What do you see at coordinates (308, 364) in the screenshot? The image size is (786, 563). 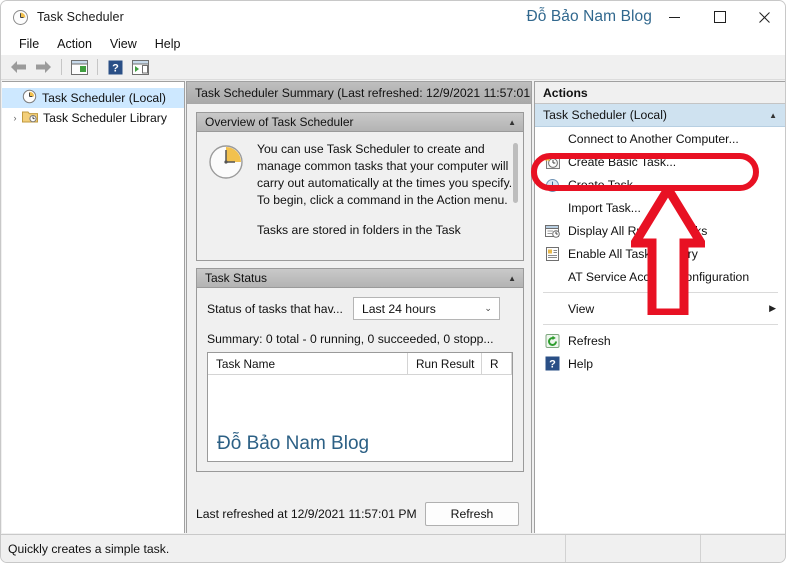 I see `column-task-name: Task Name` at bounding box center [308, 364].